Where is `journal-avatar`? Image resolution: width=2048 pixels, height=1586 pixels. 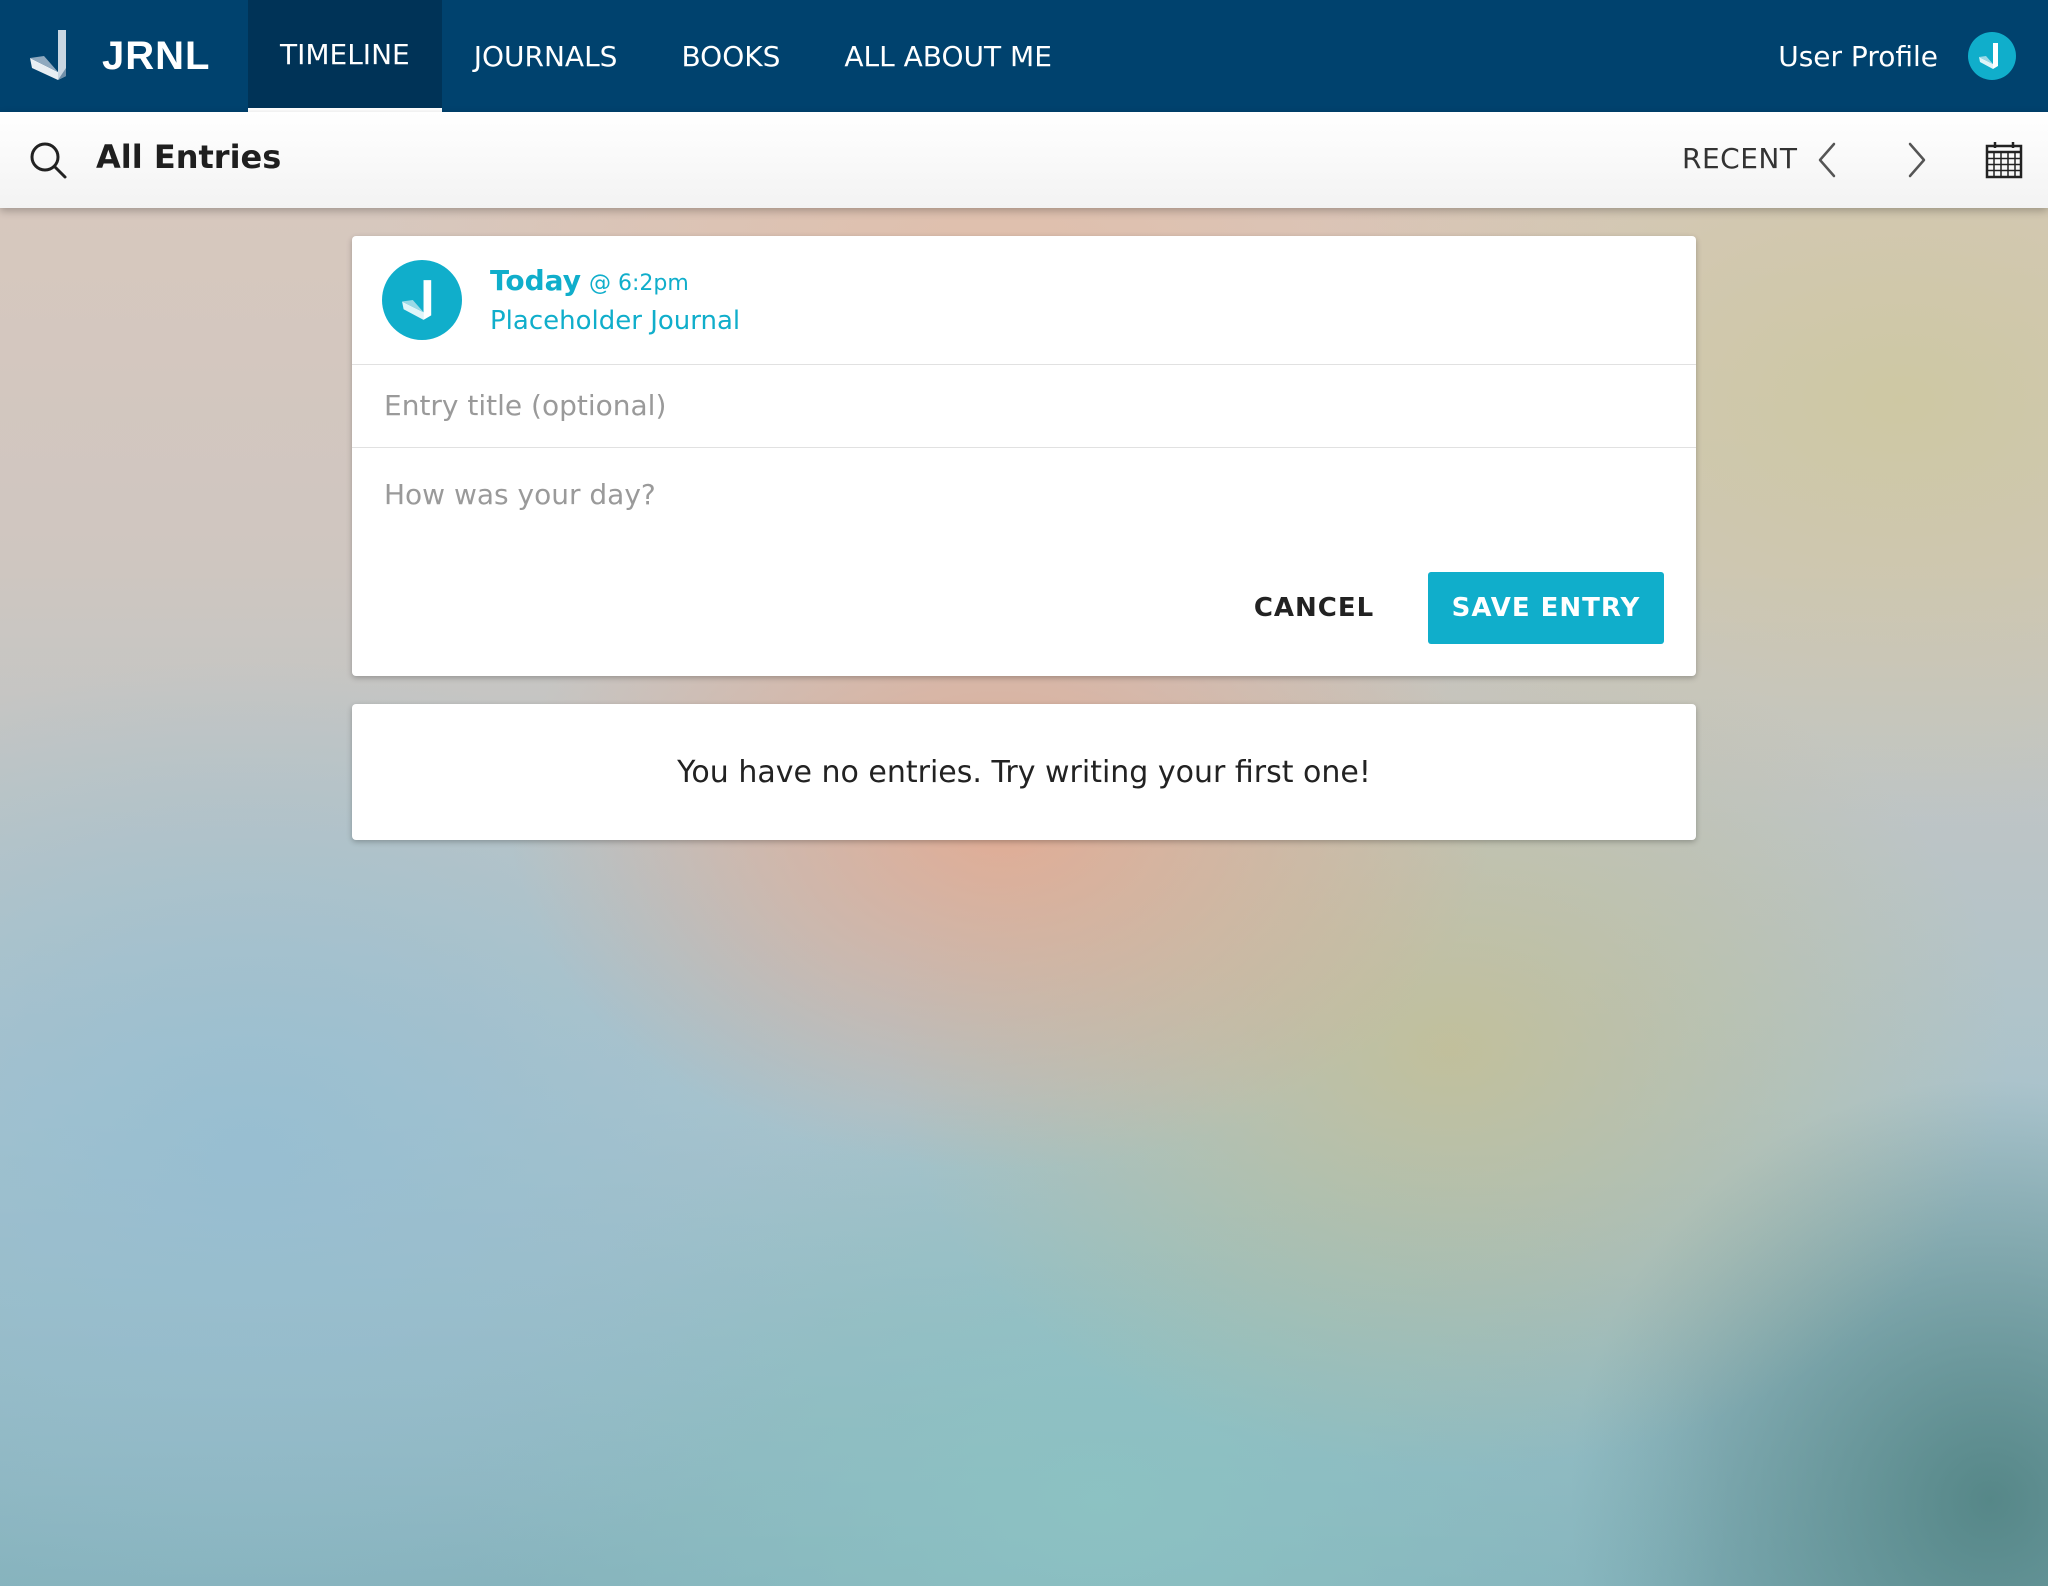 journal-avatar is located at coordinates (422, 300).